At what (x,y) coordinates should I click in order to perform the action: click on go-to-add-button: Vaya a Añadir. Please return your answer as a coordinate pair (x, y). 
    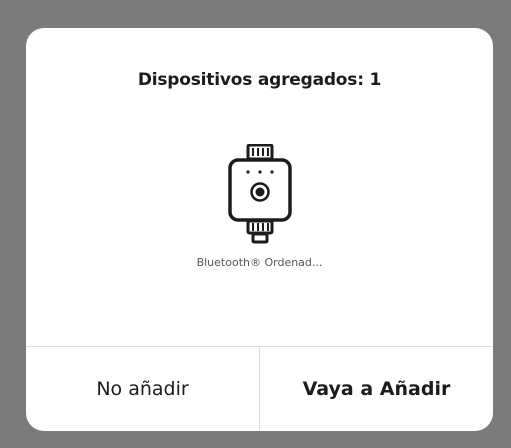
    Looking at the image, I should click on (376, 389).